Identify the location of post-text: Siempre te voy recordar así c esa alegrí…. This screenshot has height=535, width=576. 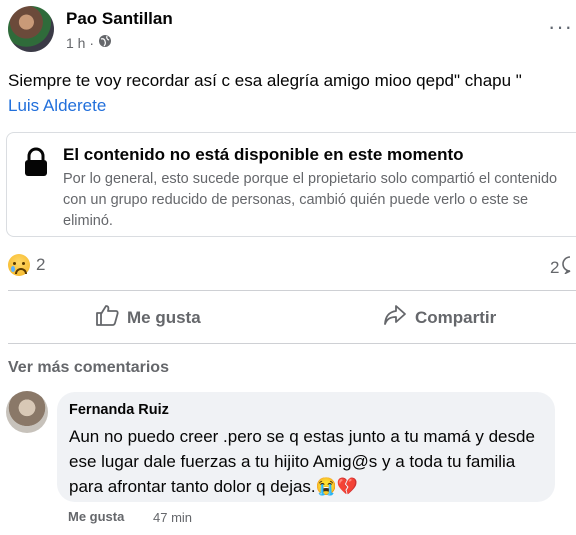
(290, 93).